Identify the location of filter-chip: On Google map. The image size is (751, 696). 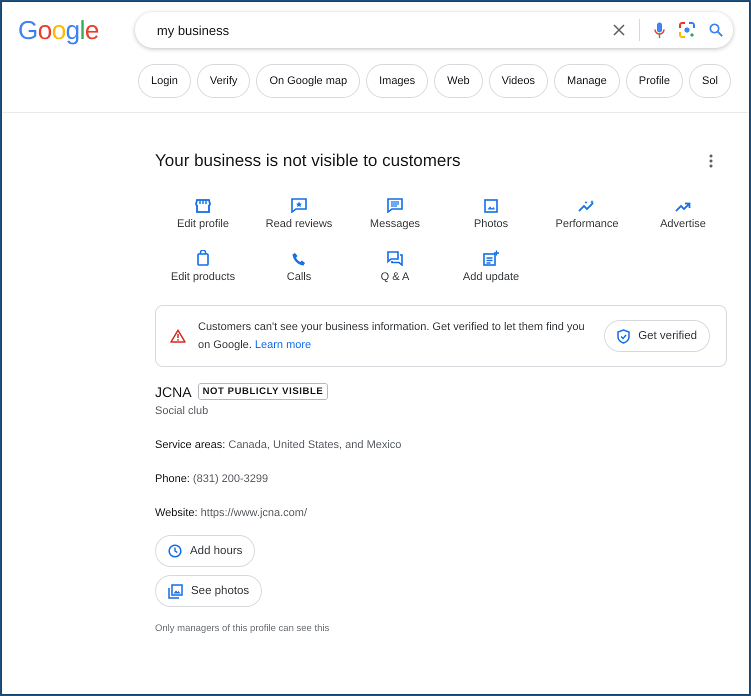
(308, 81).